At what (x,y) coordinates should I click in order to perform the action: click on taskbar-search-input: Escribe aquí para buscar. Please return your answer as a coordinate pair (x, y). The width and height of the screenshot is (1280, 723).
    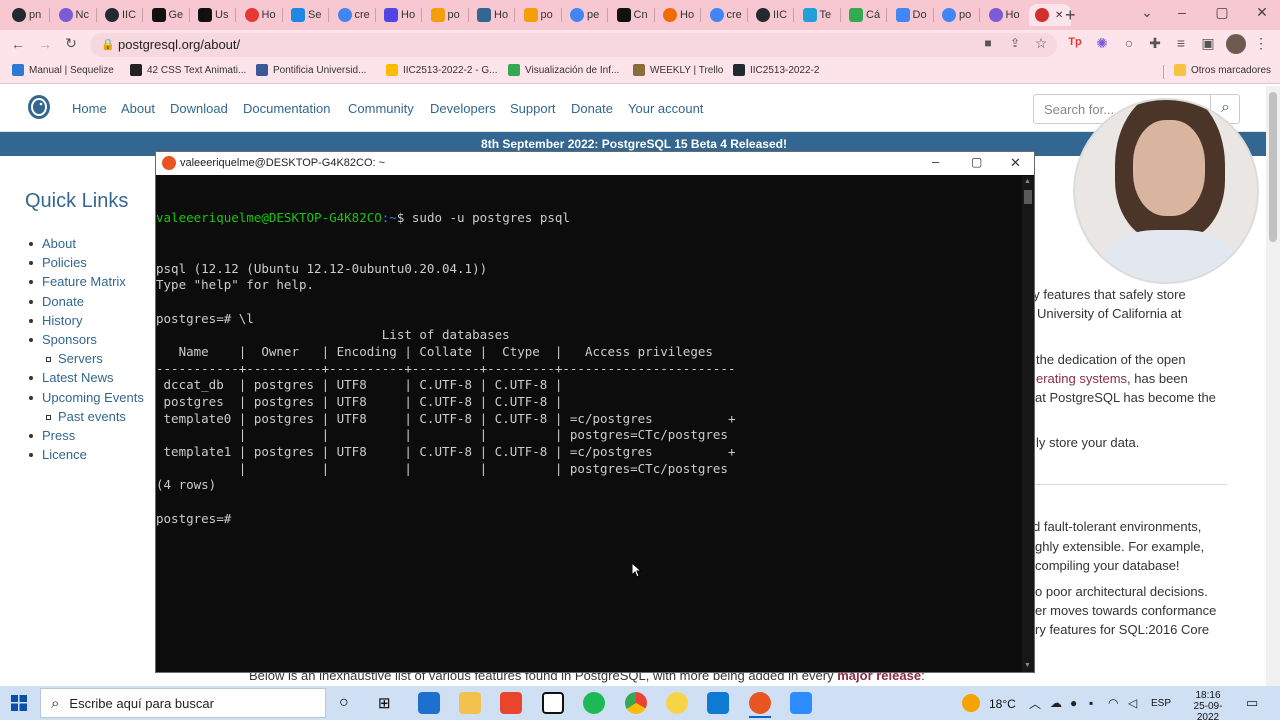
    Looking at the image, I should click on (141, 703).